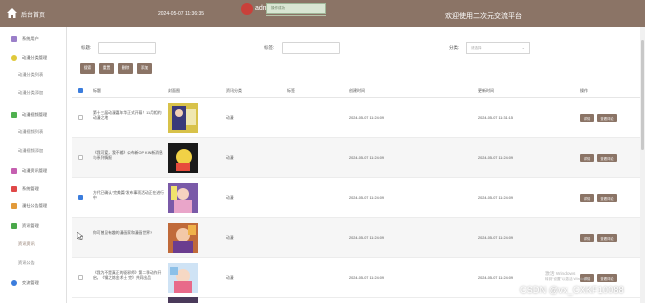 The image size is (645, 303). Describe the element at coordinates (174, 90) in the screenshot. I see `column-header-cover: 封面图` at that location.